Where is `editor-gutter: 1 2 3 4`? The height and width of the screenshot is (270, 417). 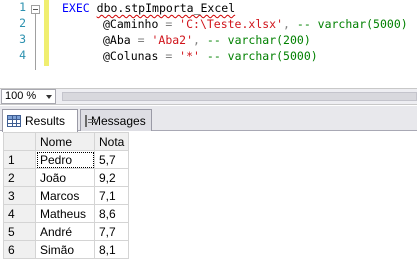
editor-gutter: 1 2 3 4 is located at coordinates (24, 37).